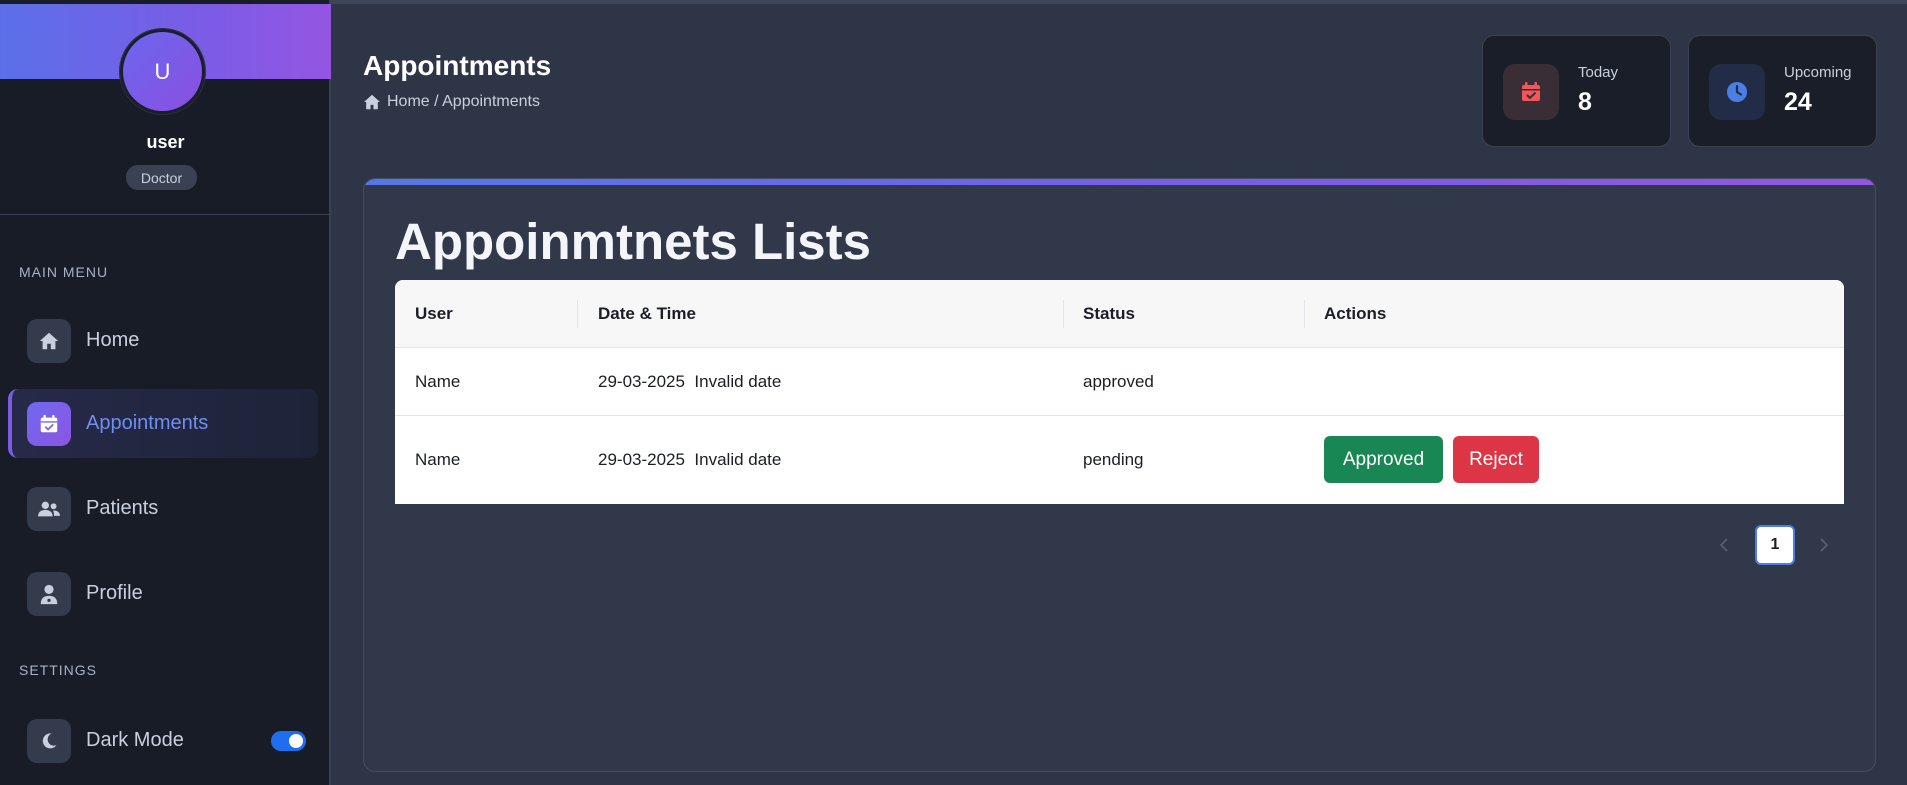 The image size is (1907, 785). What do you see at coordinates (114, 593) in the screenshot?
I see `sidebar-item-label: Profile` at bounding box center [114, 593].